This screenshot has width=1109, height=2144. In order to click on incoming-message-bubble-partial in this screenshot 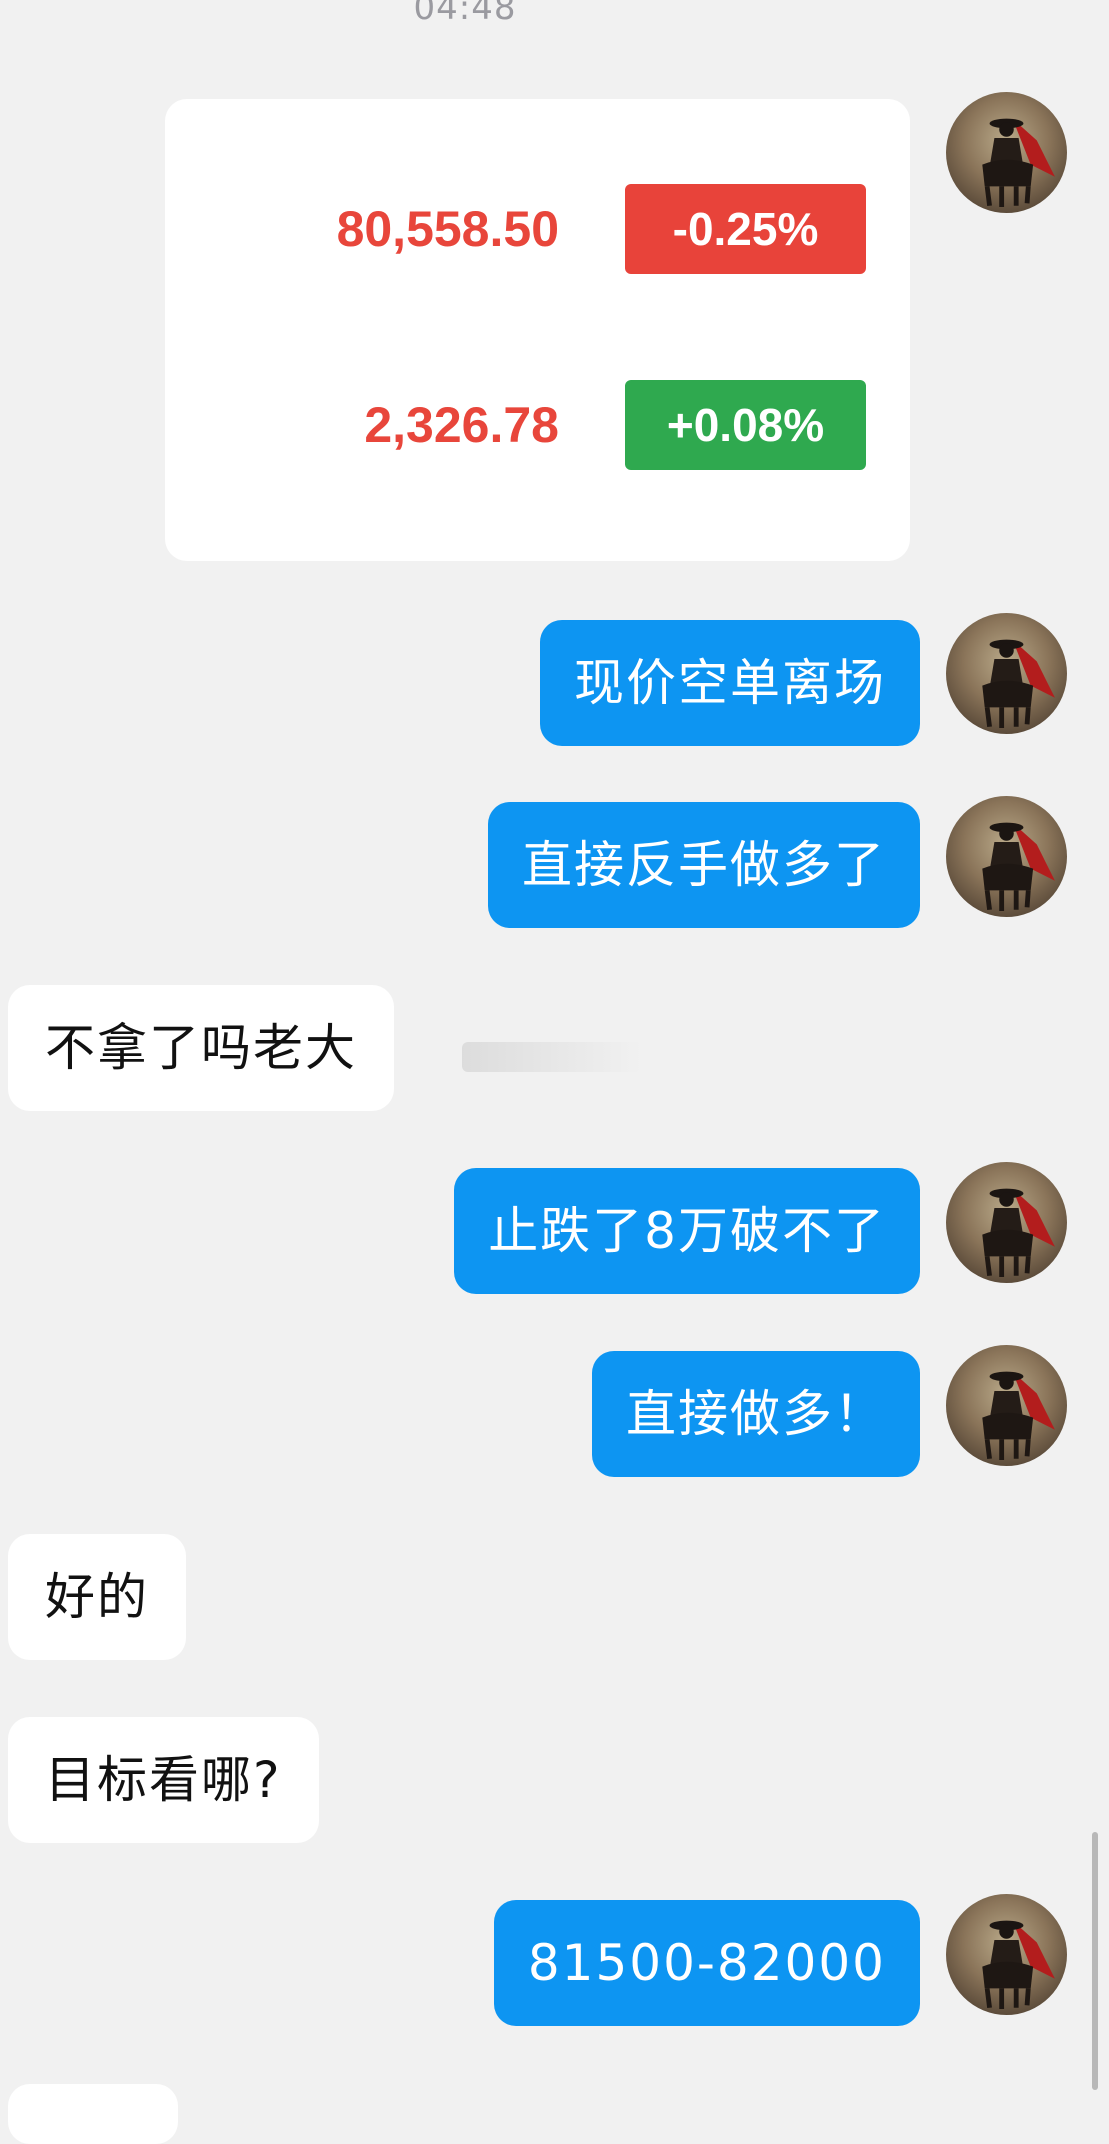, I will do `click(93, 2114)`.